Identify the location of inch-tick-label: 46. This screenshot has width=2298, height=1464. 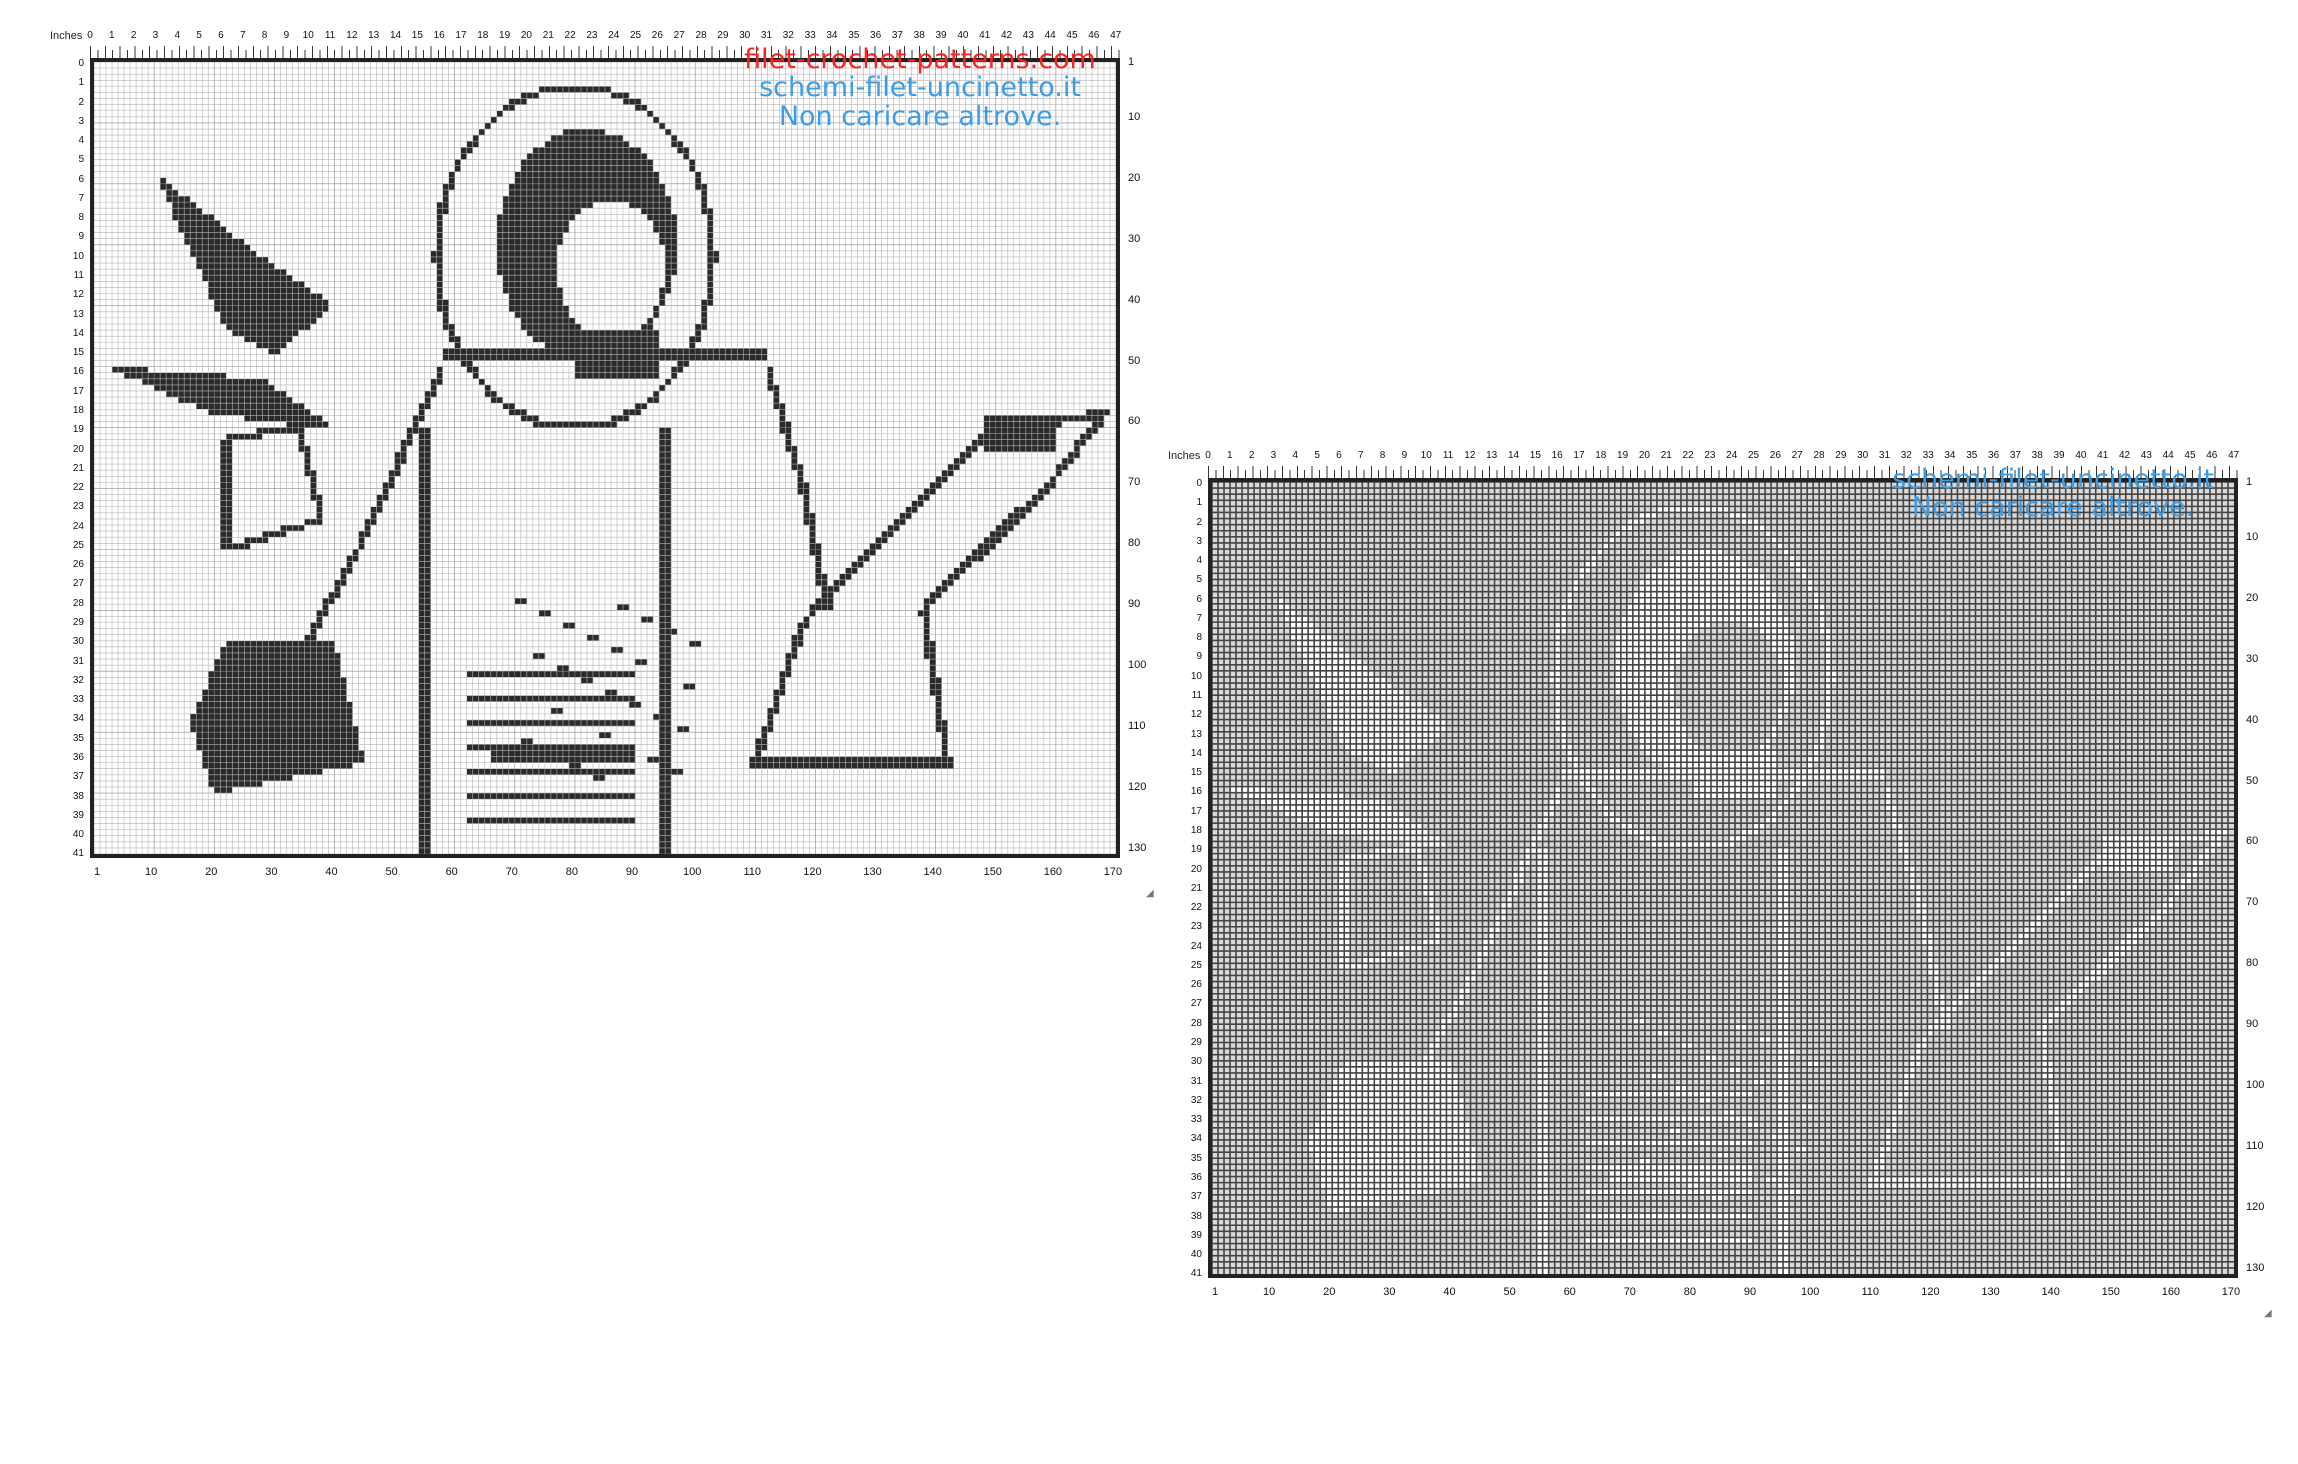
(2212, 455).